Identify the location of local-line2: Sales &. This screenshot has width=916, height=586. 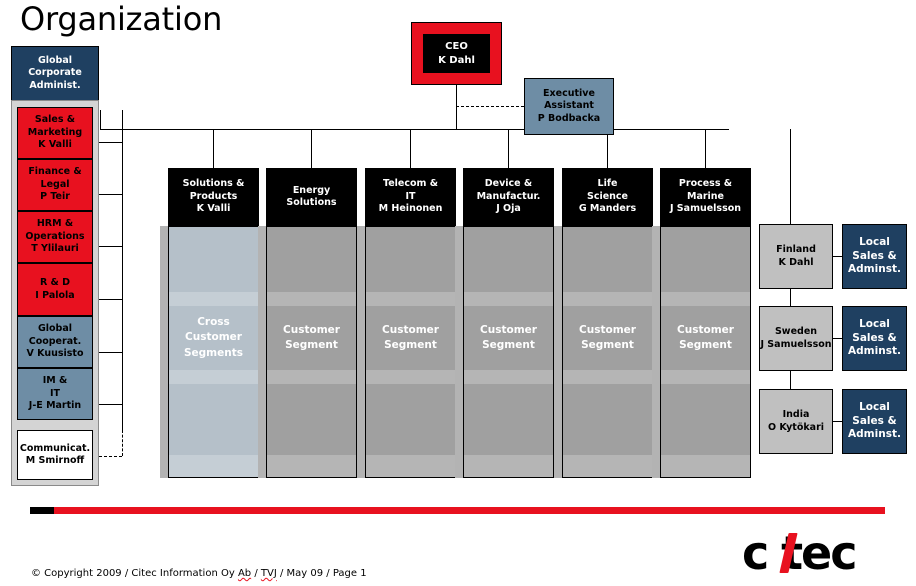
(874, 255).